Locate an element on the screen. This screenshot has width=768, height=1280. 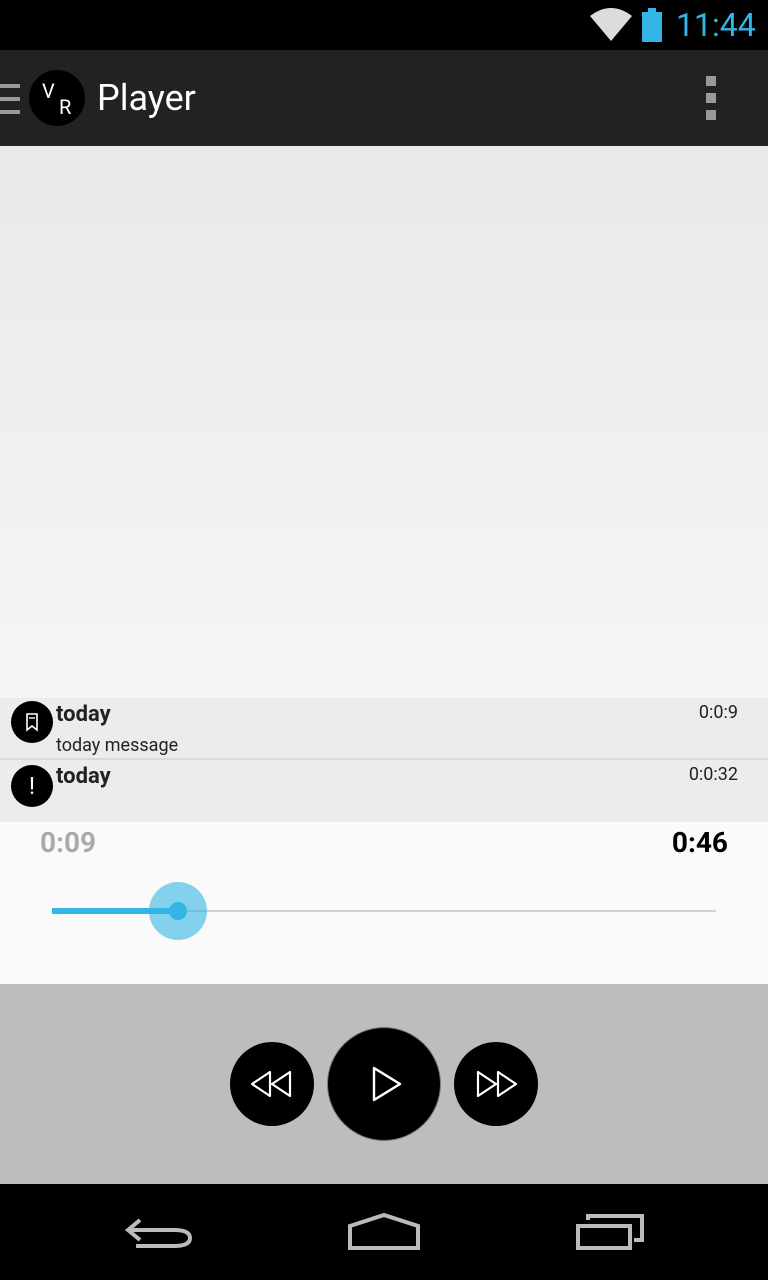
action-bar: V R Player is located at coordinates (384, 98).